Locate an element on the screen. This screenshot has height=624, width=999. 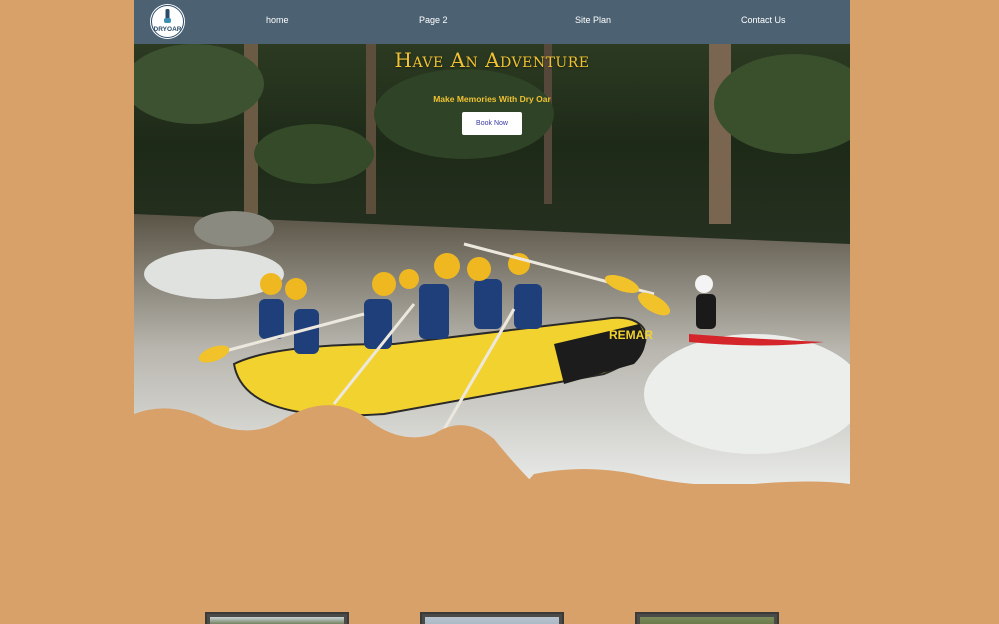
book-now-button: Book Now is located at coordinates (492, 123).